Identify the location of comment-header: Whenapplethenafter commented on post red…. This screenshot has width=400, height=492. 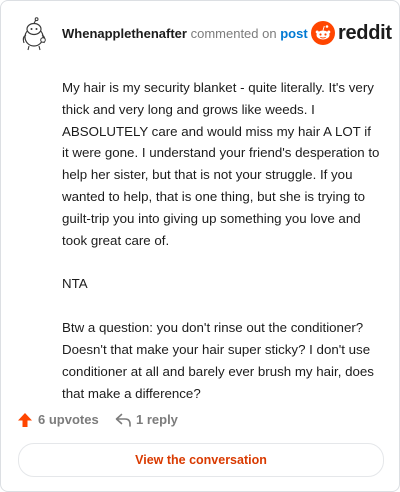
(200, 33).